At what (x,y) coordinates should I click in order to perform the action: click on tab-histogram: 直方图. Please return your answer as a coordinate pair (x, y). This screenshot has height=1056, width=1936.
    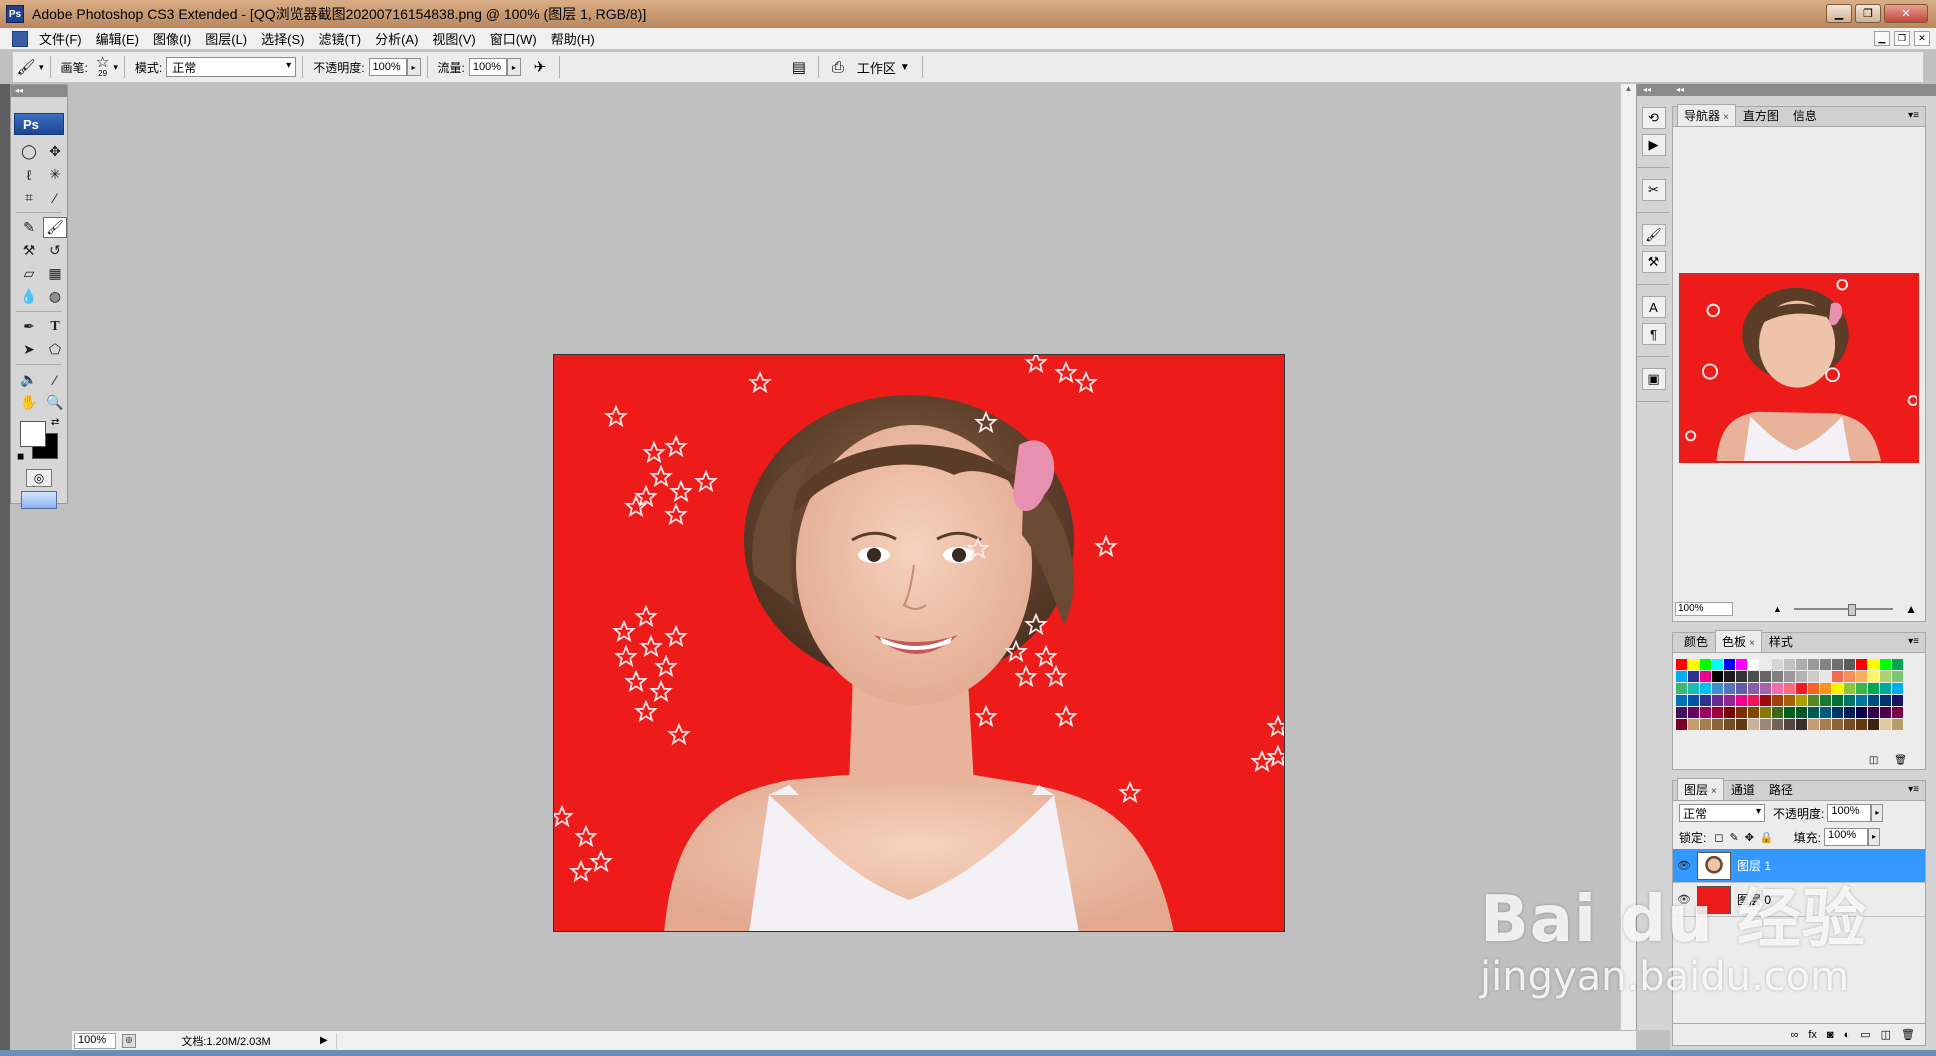
    Looking at the image, I should click on (1761, 115).